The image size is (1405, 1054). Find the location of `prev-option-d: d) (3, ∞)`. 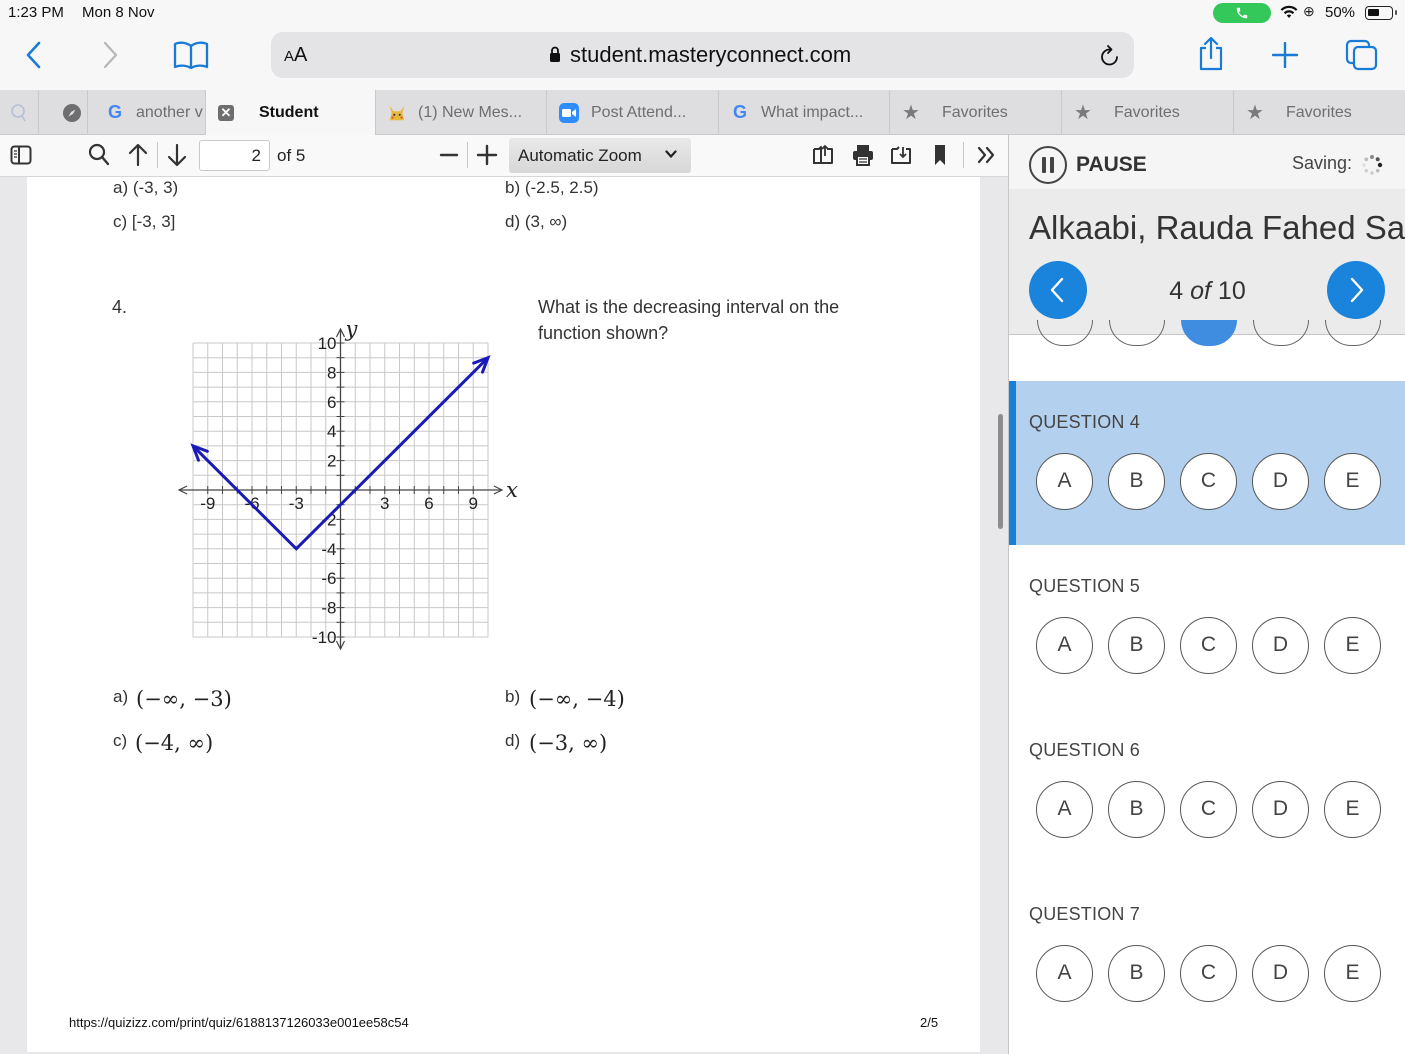

prev-option-d: d) (3, ∞) is located at coordinates (536, 221).